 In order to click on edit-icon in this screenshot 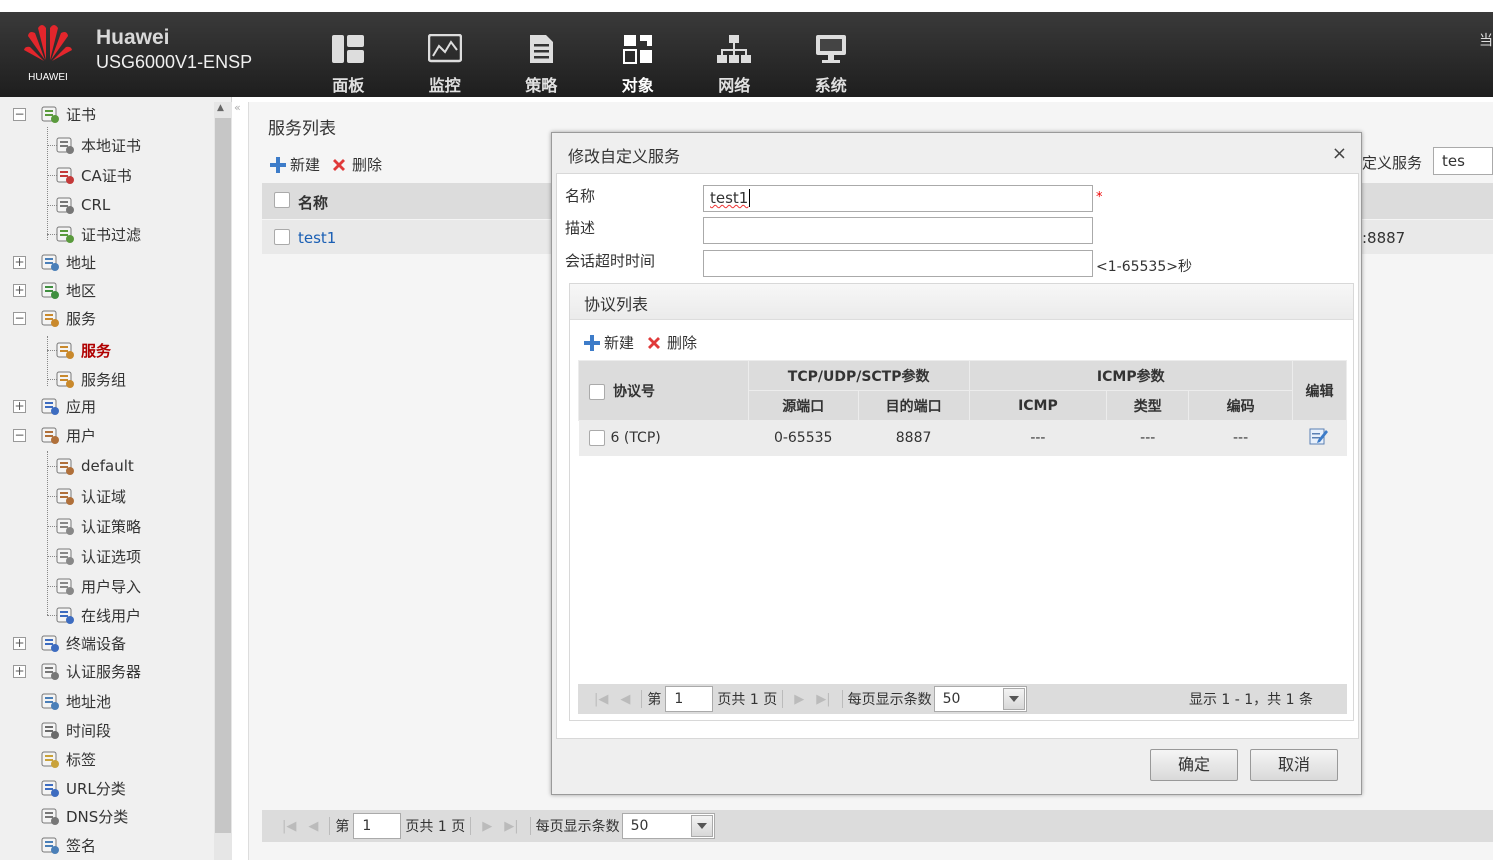, I will do `click(1319, 436)`.